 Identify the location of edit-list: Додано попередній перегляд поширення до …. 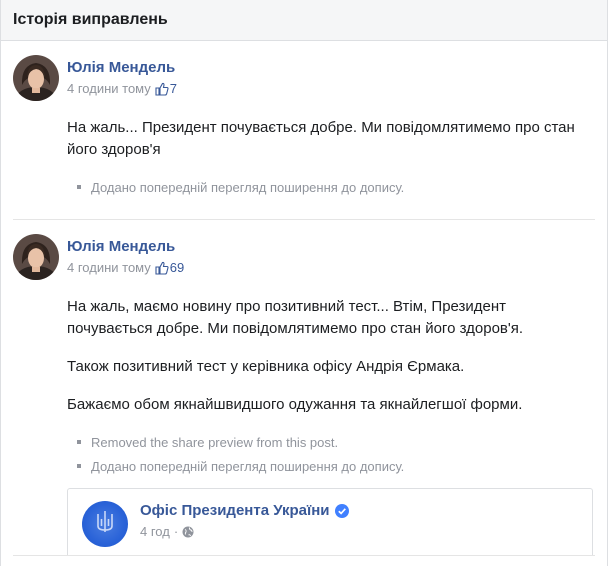
(331, 197).